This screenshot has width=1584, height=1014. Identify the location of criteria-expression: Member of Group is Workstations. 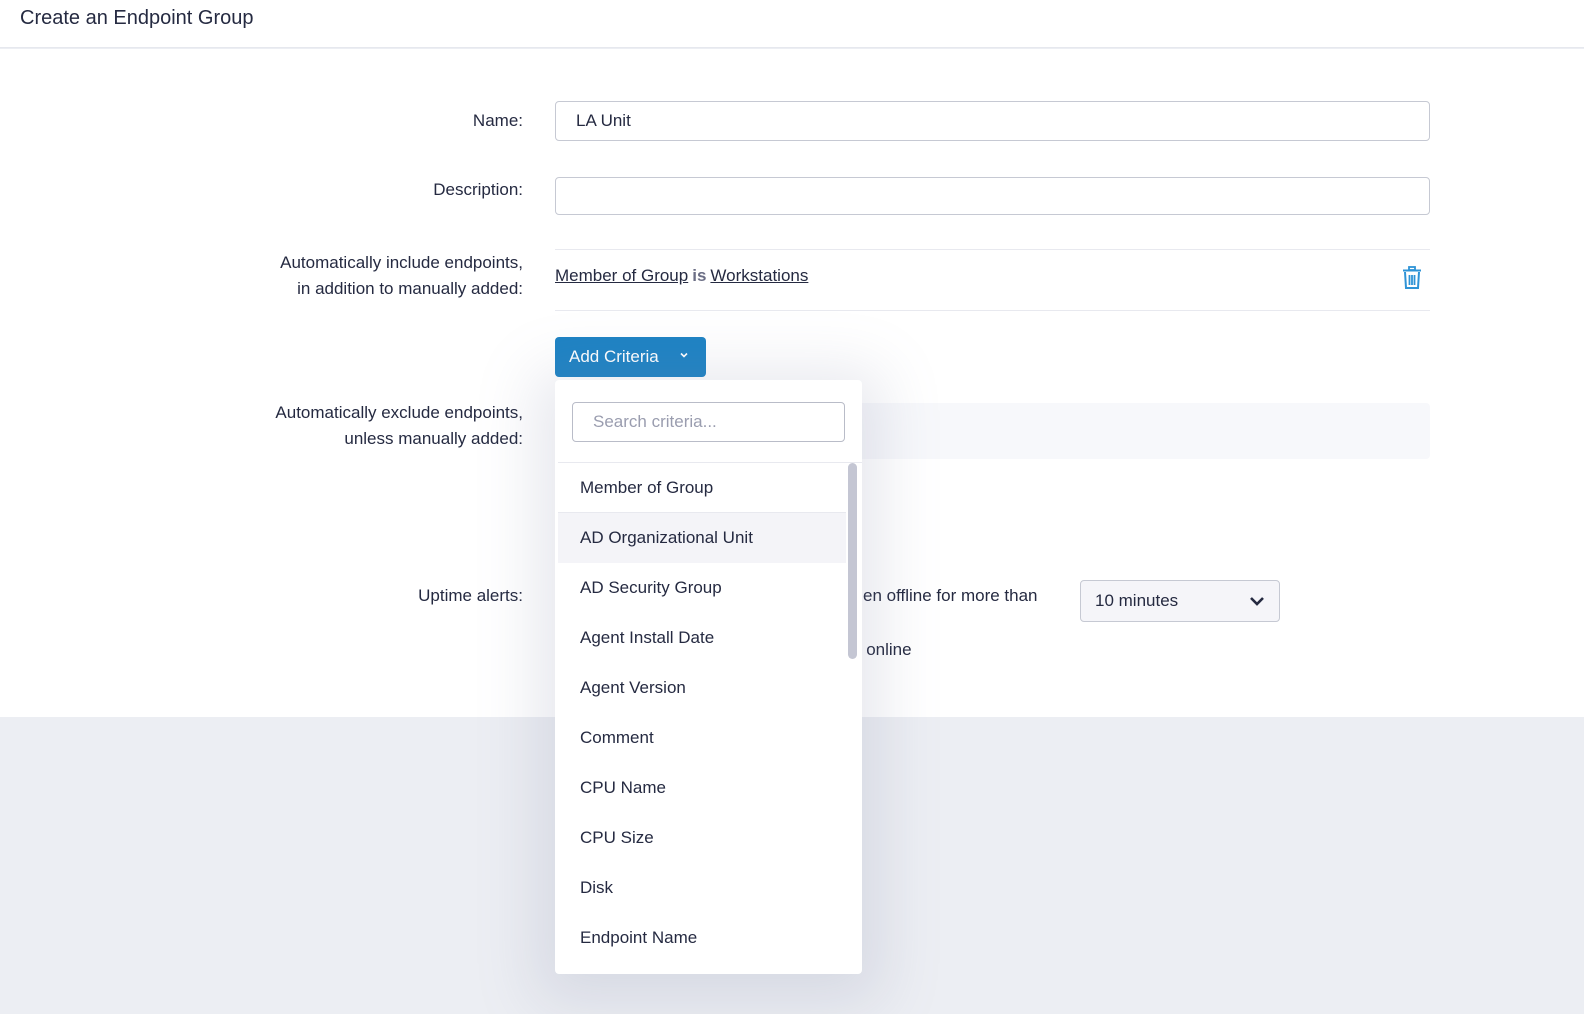
(681, 276).